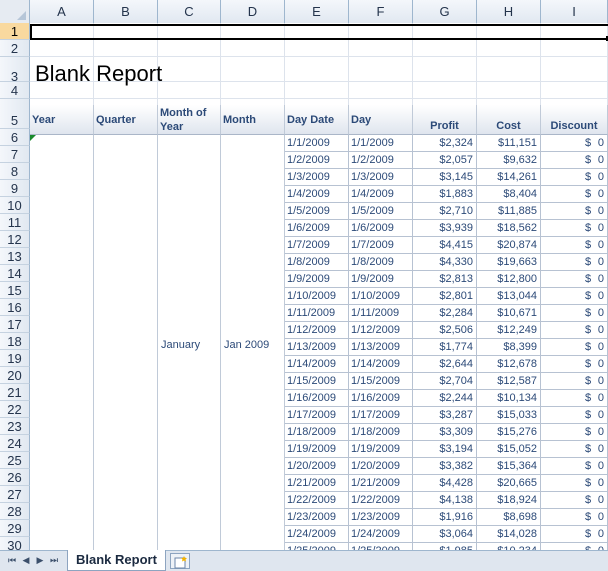 This screenshot has width=608, height=571. What do you see at coordinates (317, 449) in the screenshot?
I see `day-date-cell: 1/19/2009` at bounding box center [317, 449].